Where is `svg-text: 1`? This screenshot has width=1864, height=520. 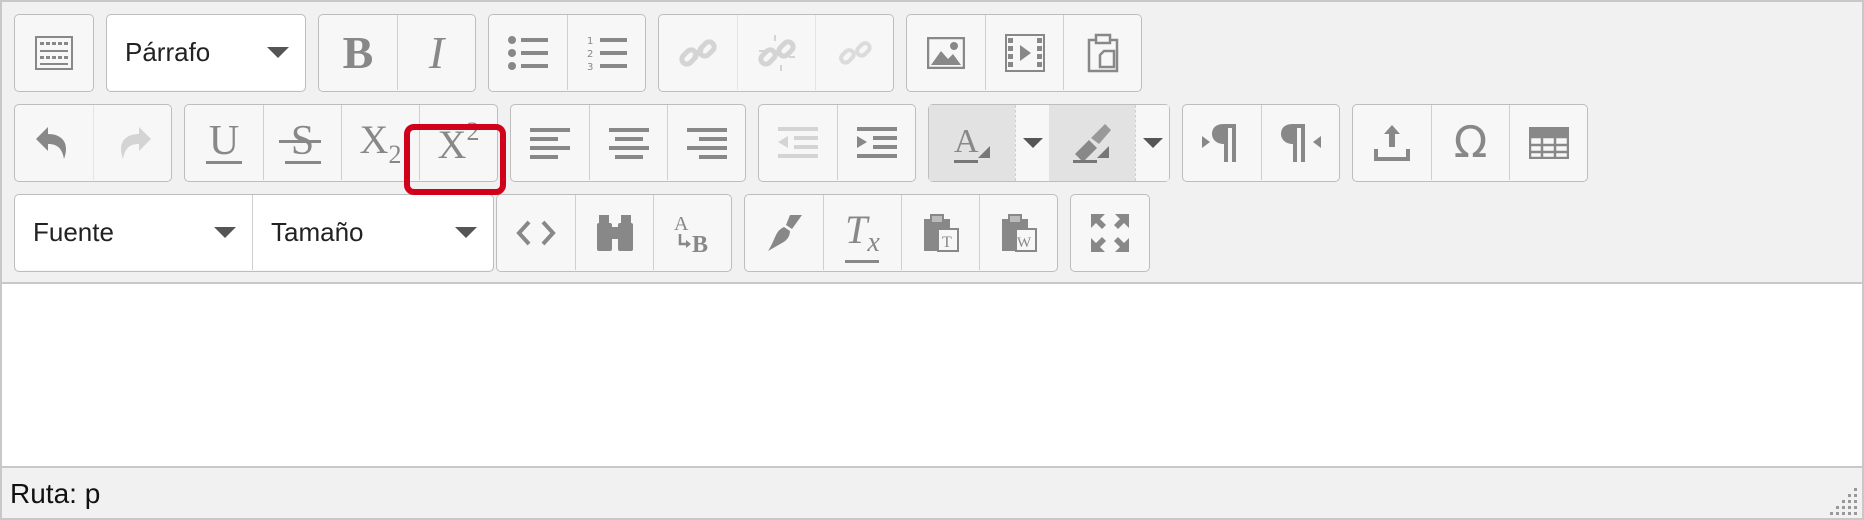
svg-text: 1 is located at coordinates (590, 41).